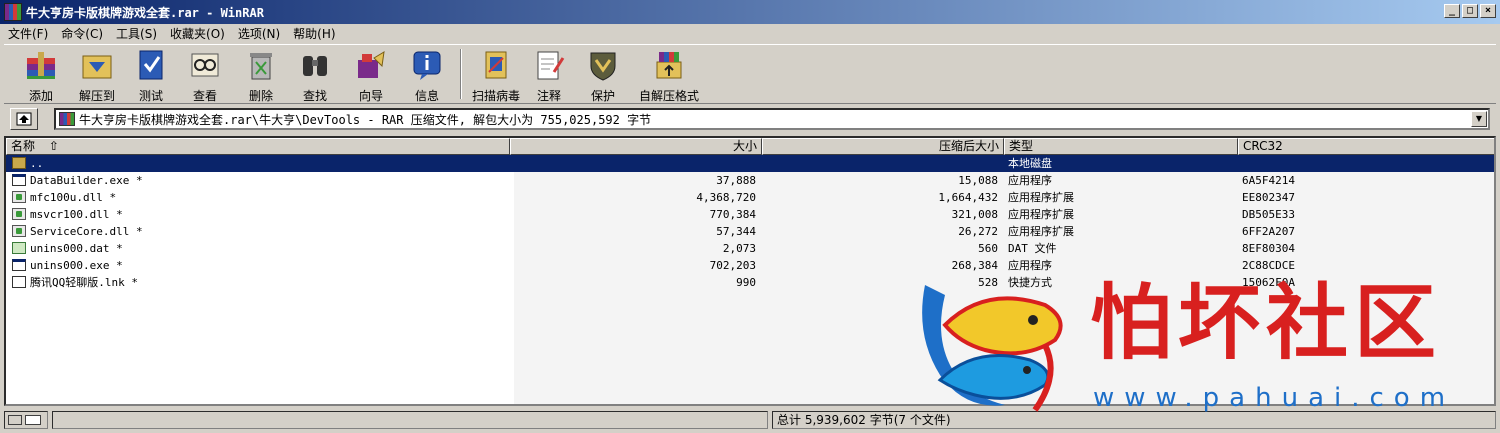 This screenshot has width=1500, height=433. I want to click on file-size: 770,384, so click(732, 214).